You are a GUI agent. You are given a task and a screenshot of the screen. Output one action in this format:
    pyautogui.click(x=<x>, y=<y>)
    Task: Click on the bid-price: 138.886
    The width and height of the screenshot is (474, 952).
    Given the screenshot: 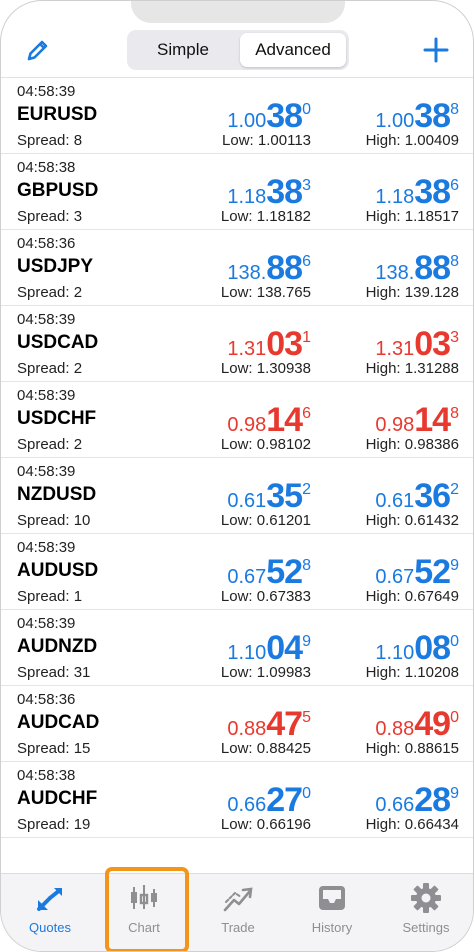 What is the action you would take?
    pyautogui.click(x=236, y=268)
    